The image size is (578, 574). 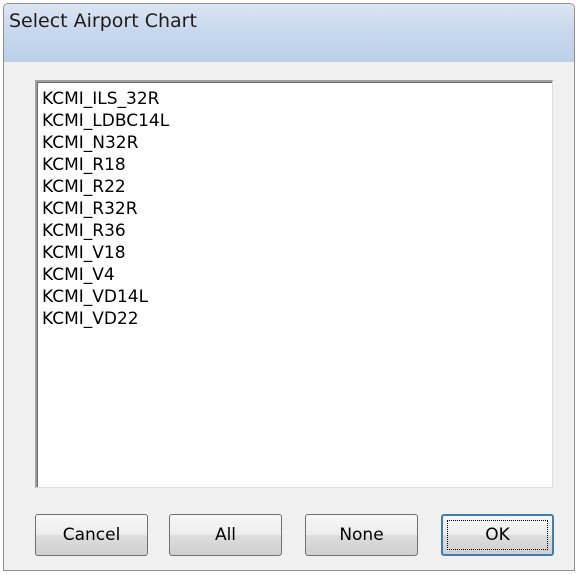 I want to click on select-none-button: None, so click(x=361, y=535).